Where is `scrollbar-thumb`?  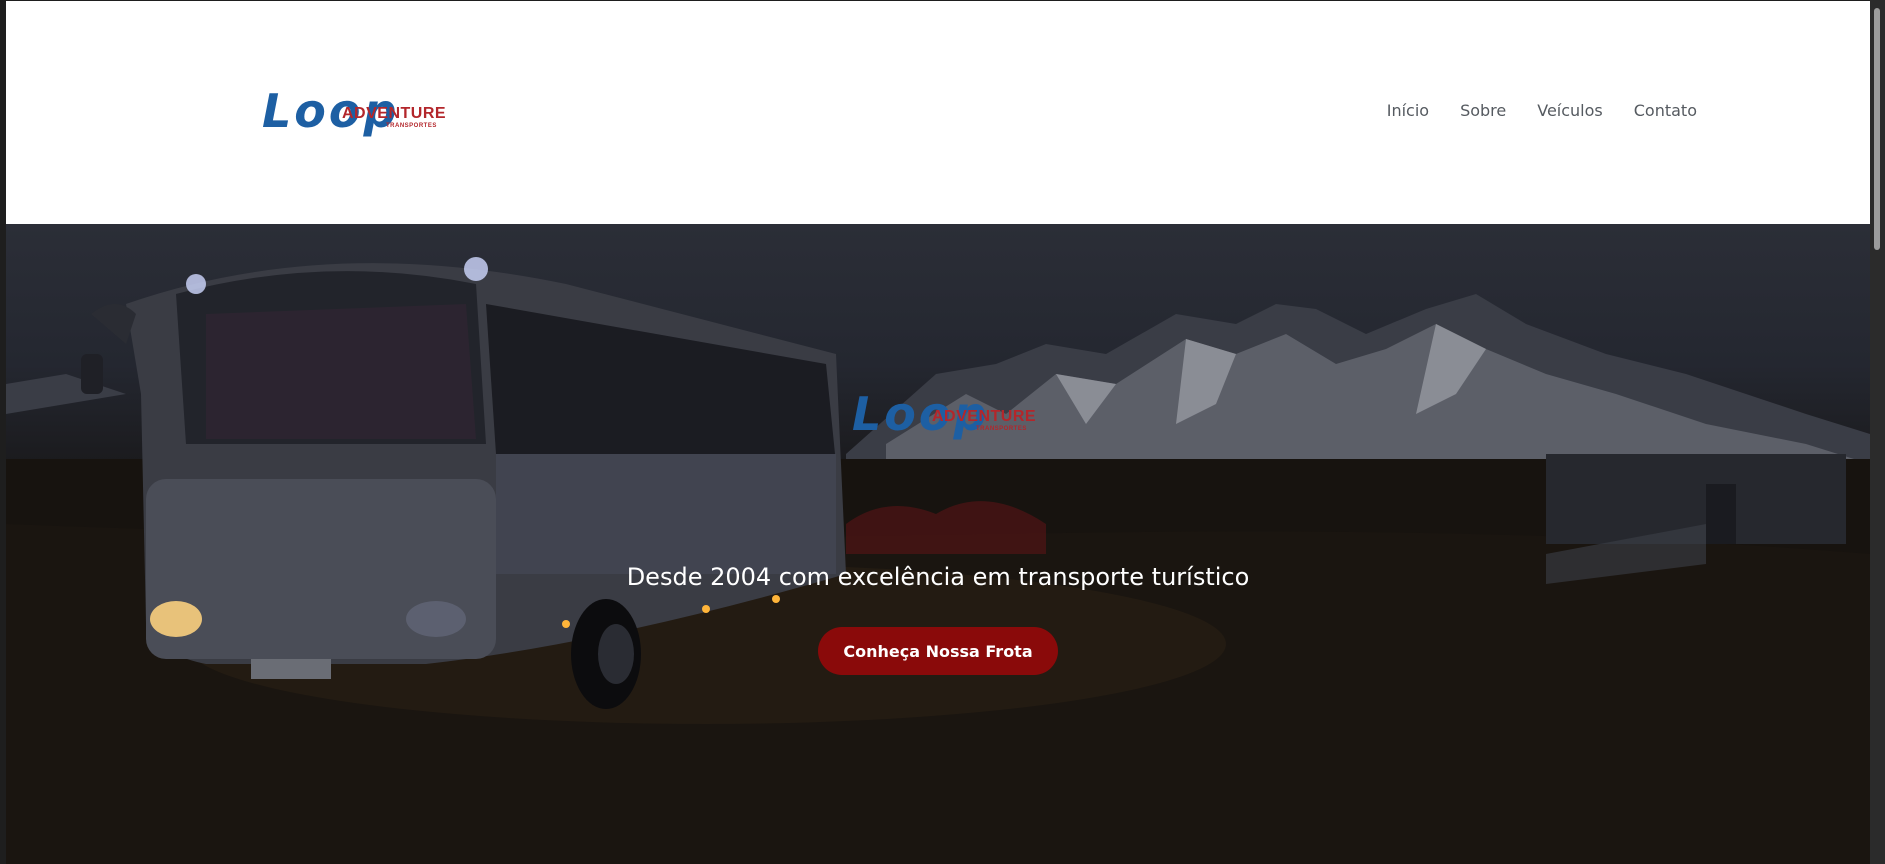
scrollbar-thumb is located at coordinates (1877, 129).